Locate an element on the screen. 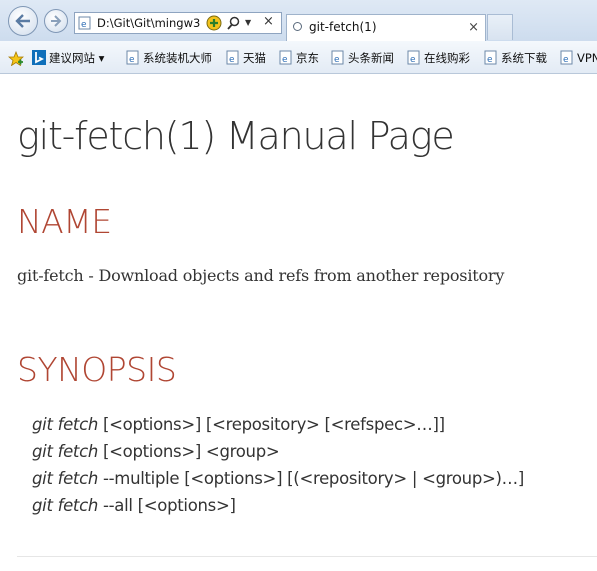 This screenshot has width=597, height=571. synopsis-line: git fetch [<options>] <group> is located at coordinates (278, 451).